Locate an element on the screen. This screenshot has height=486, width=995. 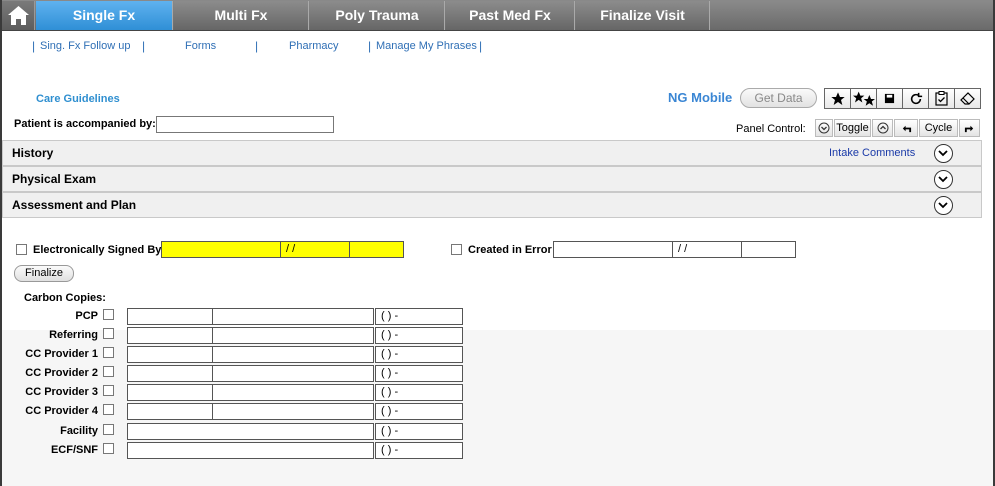
eraser-button is located at coordinates (967, 98).